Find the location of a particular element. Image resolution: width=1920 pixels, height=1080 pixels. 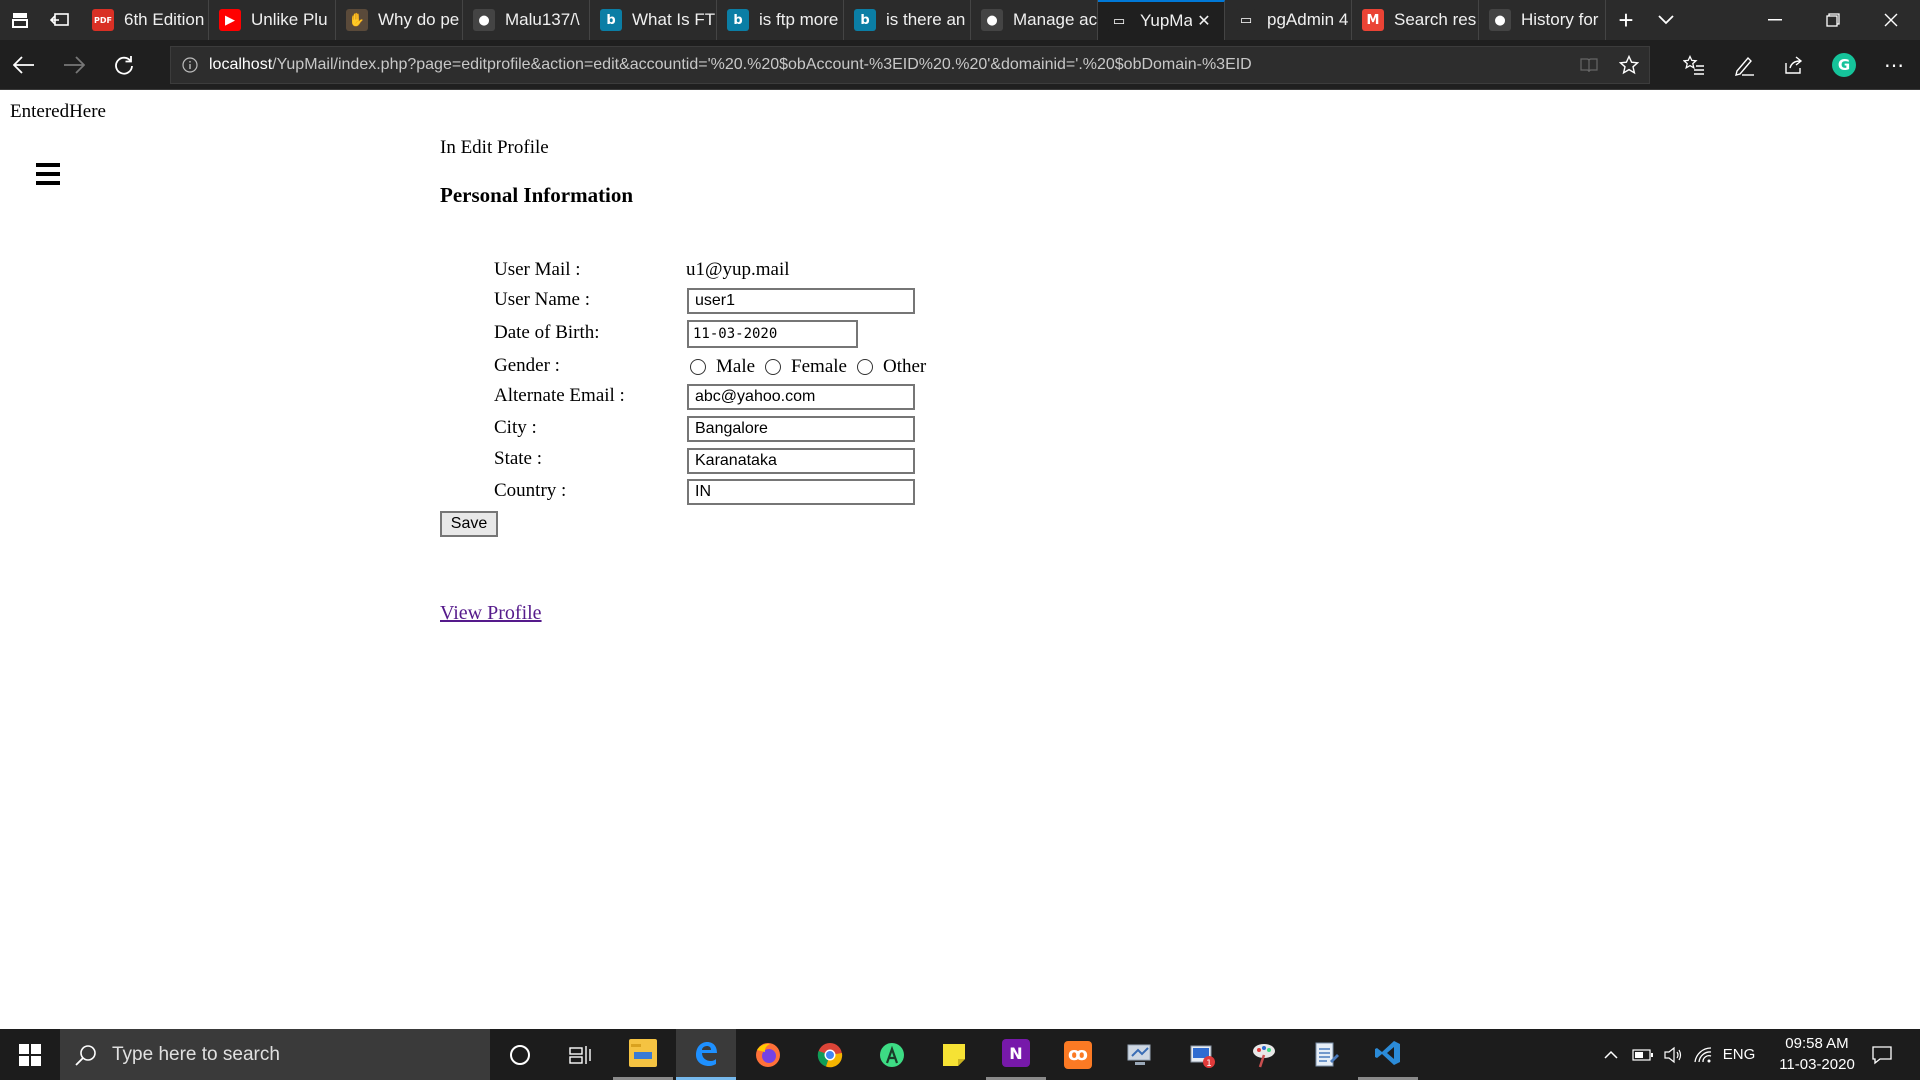

personal-information-title: Personal Information is located at coordinates (537, 195).